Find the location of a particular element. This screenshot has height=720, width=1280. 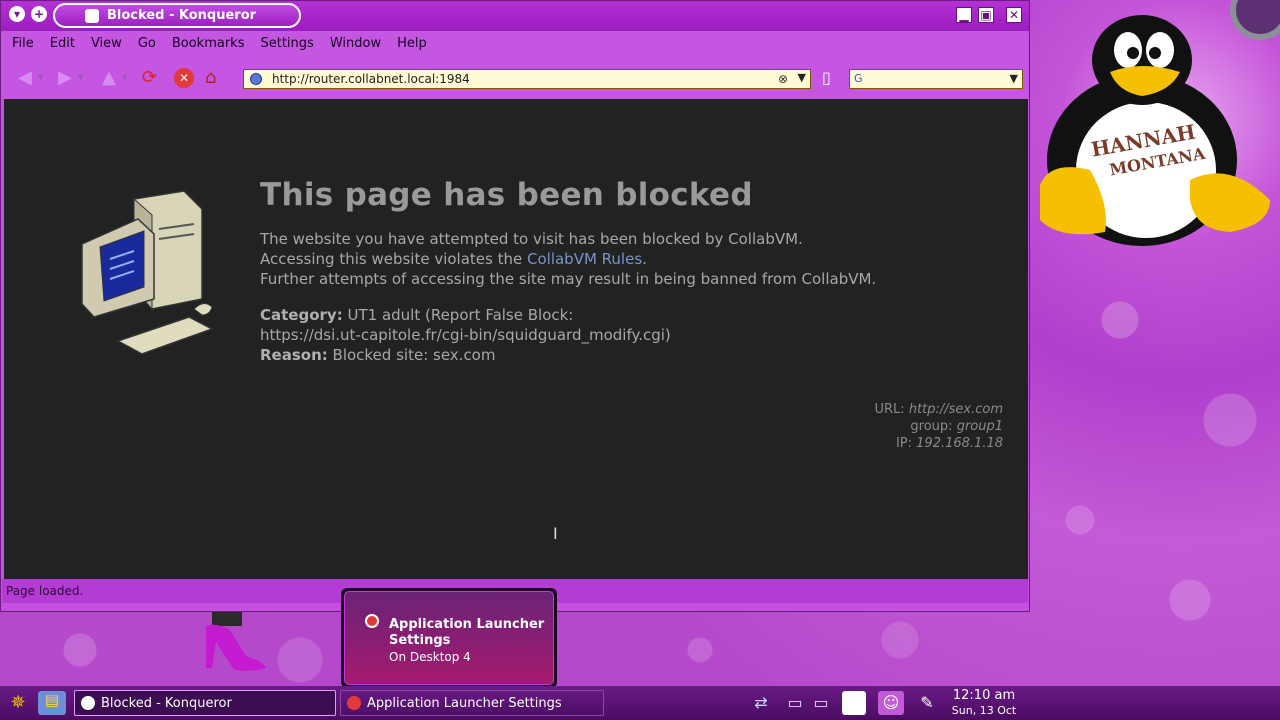

clock-date: Sun, 13 Oct is located at coordinates (984, 710).